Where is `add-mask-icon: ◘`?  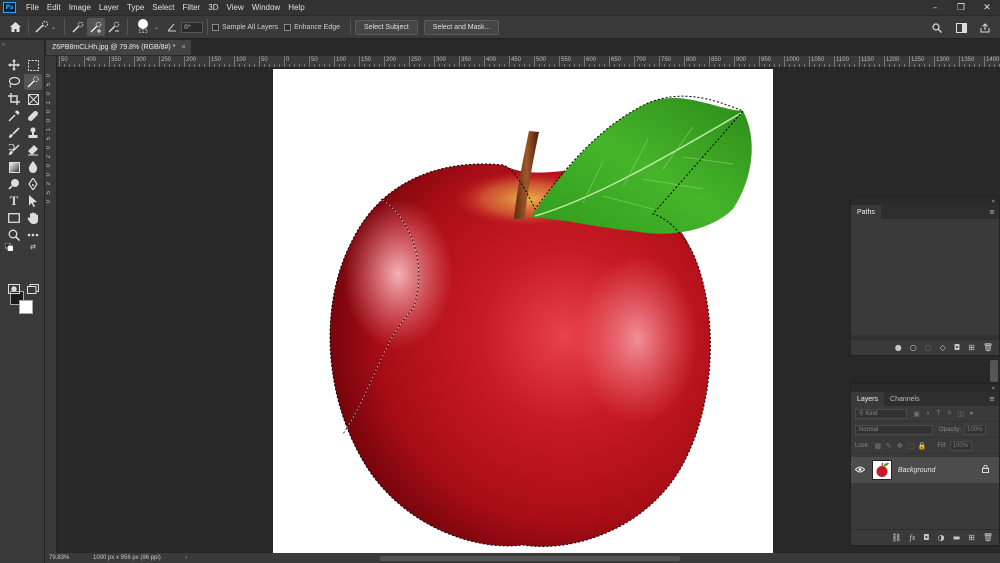 add-mask-icon: ◘ is located at coordinates (957, 347).